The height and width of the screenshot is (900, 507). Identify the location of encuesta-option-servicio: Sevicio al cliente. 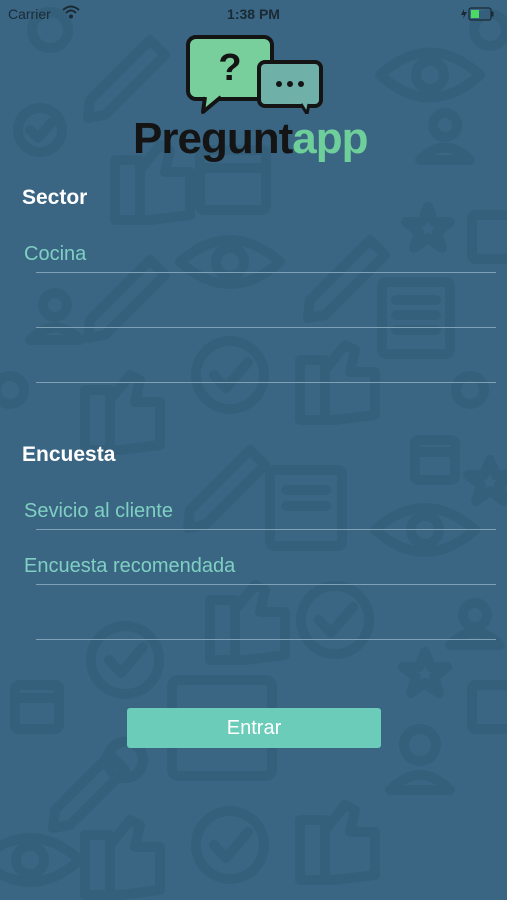
(98, 511).